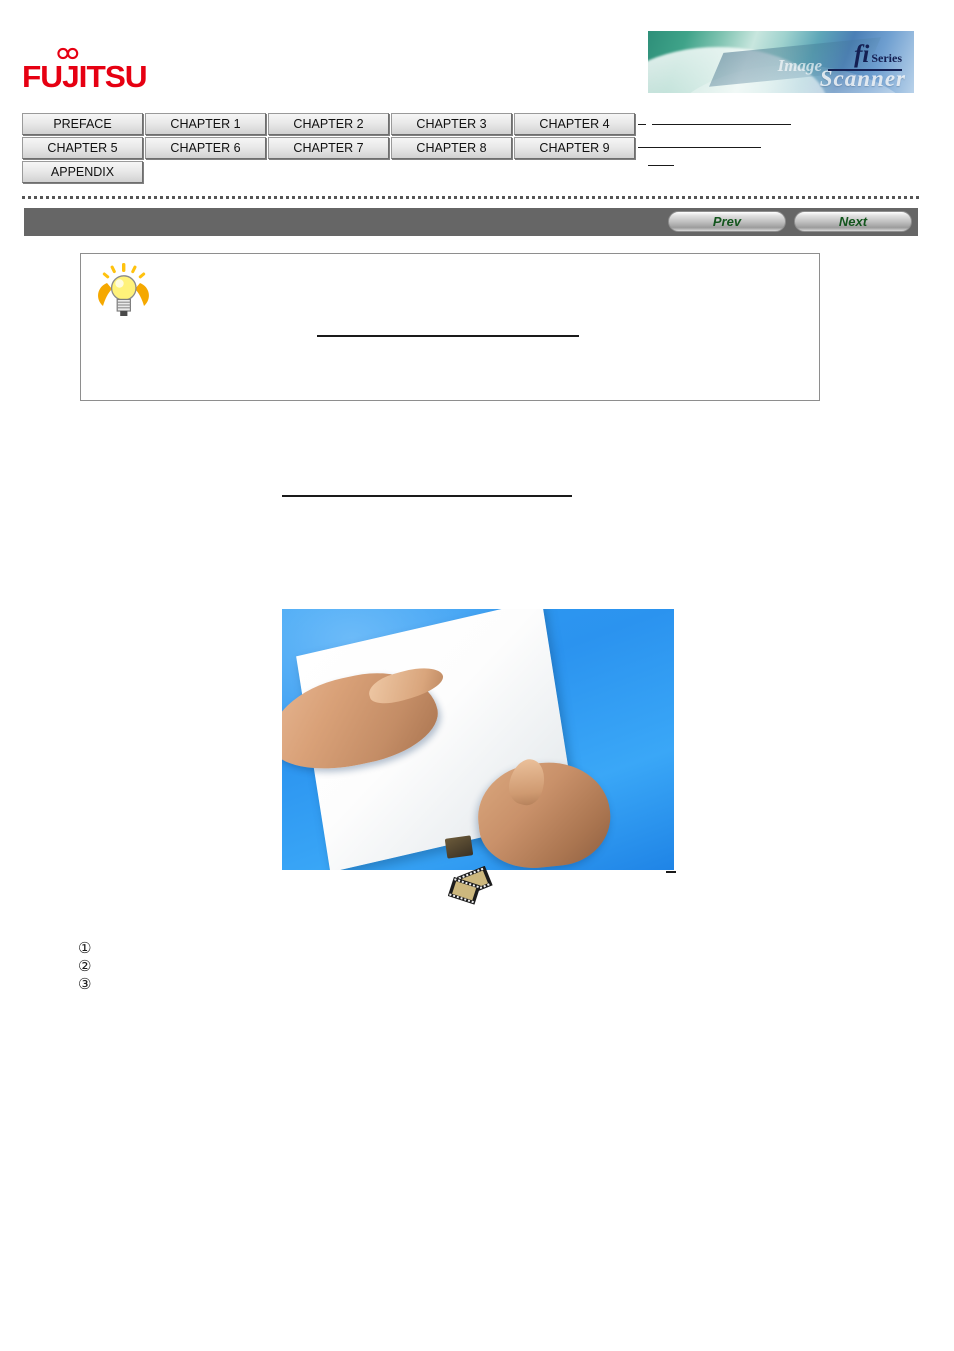 The height and width of the screenshot is (1351, 954). I want to click on list-item: ②, so click(87, 966).